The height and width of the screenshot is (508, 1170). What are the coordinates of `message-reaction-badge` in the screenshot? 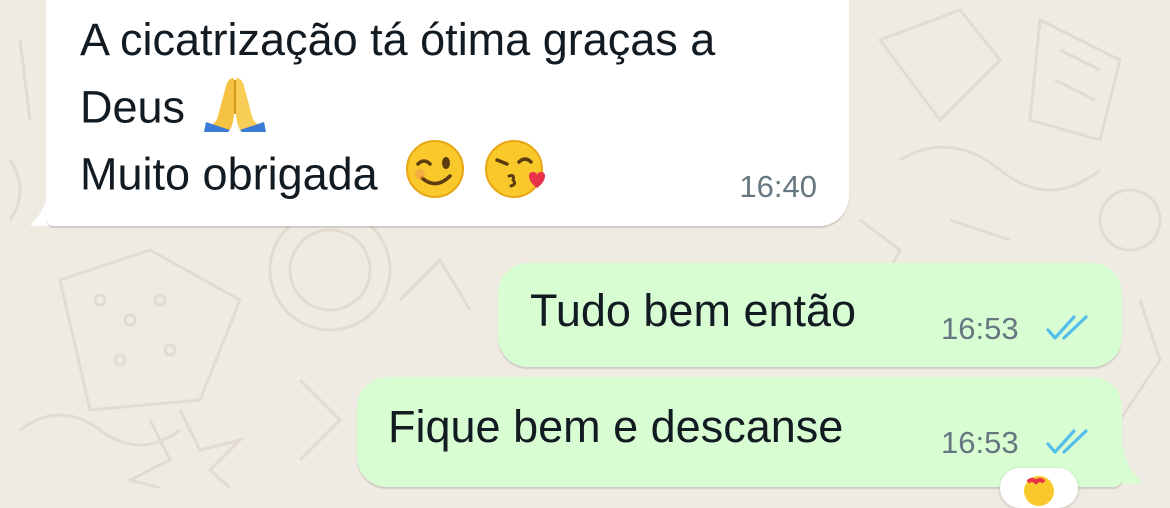 It's located at (1039, 488).